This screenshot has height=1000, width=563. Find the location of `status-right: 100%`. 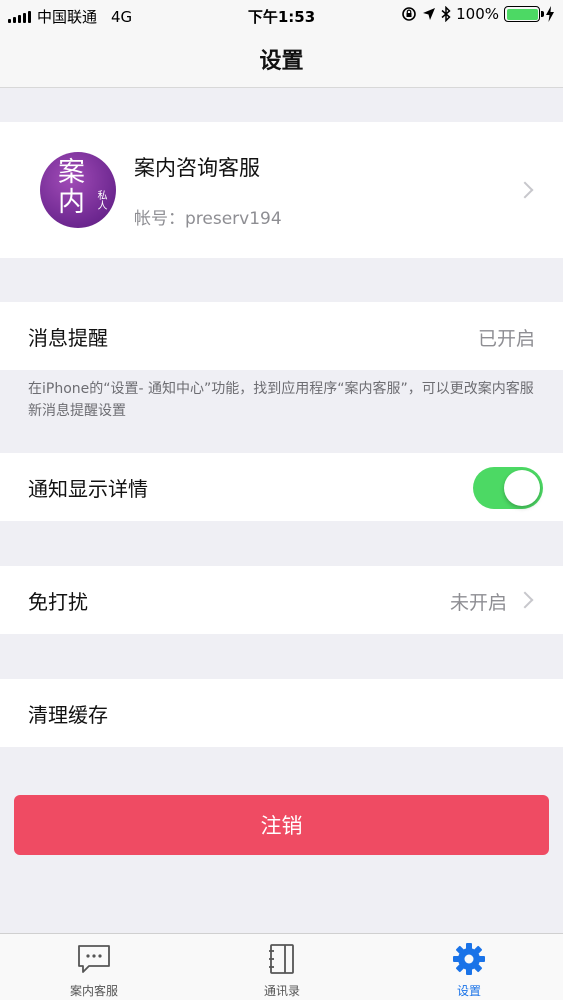

status-right: 100% is located at coordinates (478, 14).